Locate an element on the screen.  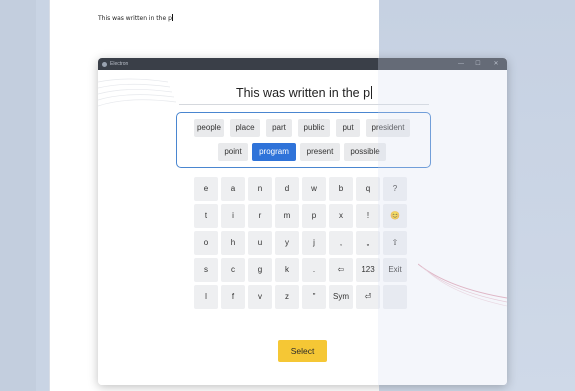
symbols-key: Sym is located at coordinates (341, 297).